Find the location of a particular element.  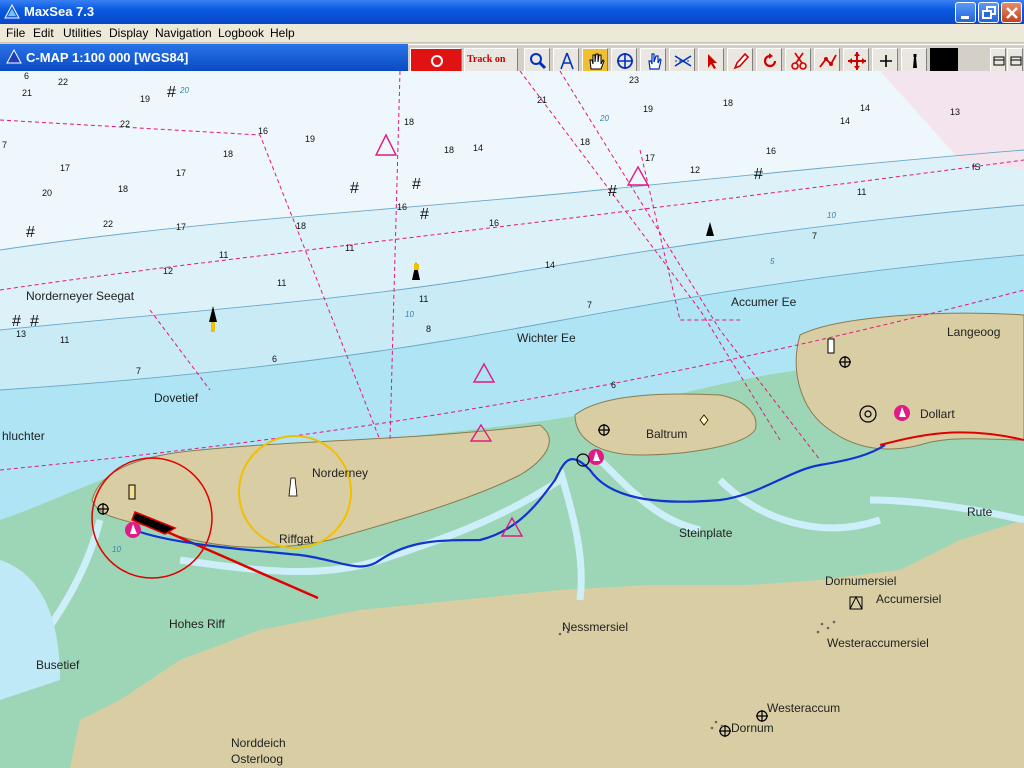

place-label: Westeraccumersiel is located at coordinates (878, 643).